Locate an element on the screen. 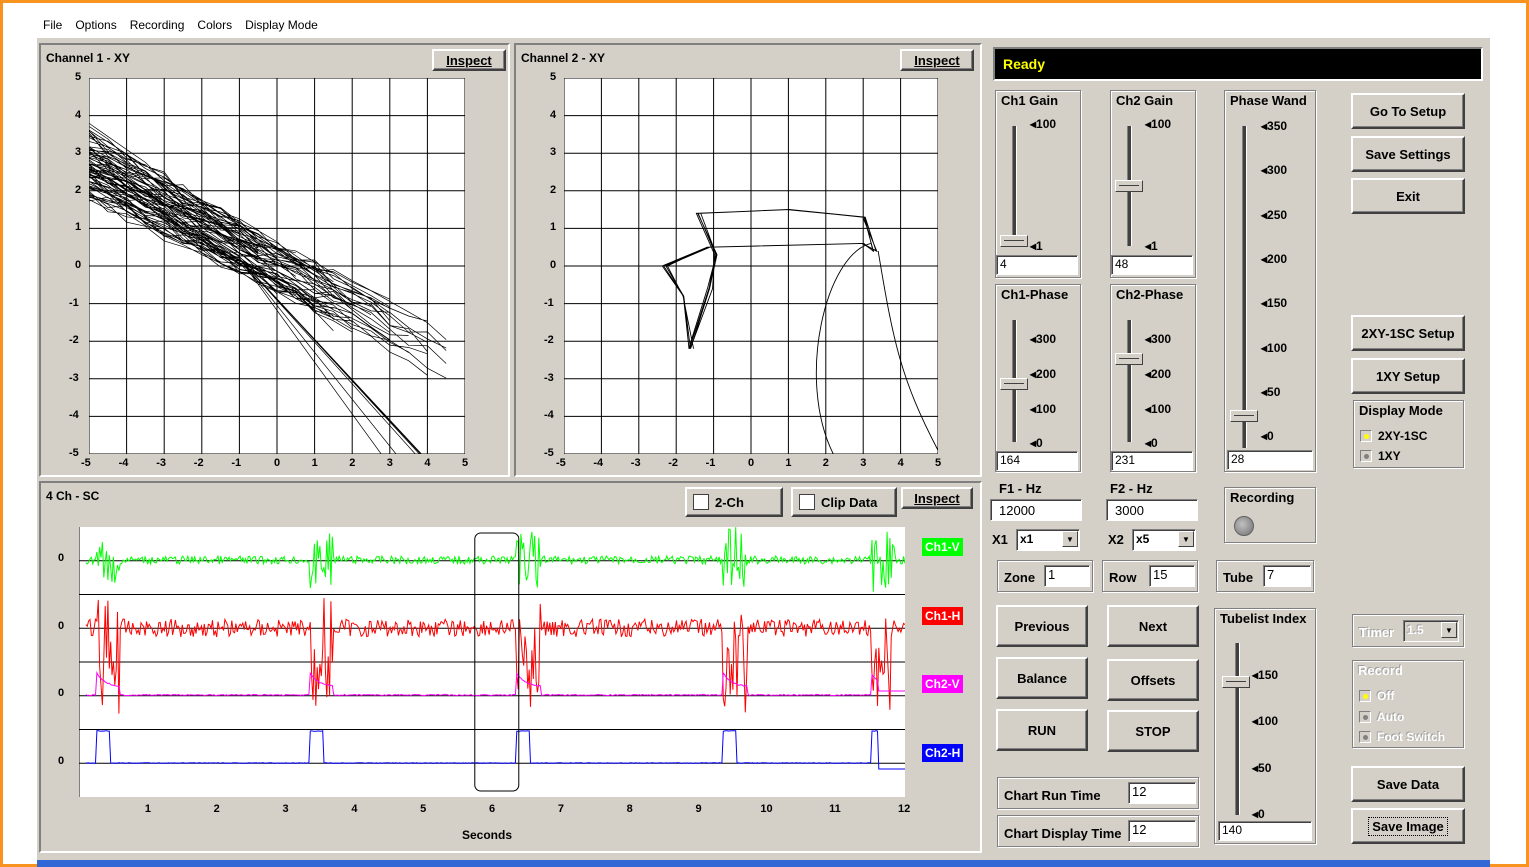 This screenshot has height=867, width=1529. stop-button: STOP is located at coordinates (1153, 731).